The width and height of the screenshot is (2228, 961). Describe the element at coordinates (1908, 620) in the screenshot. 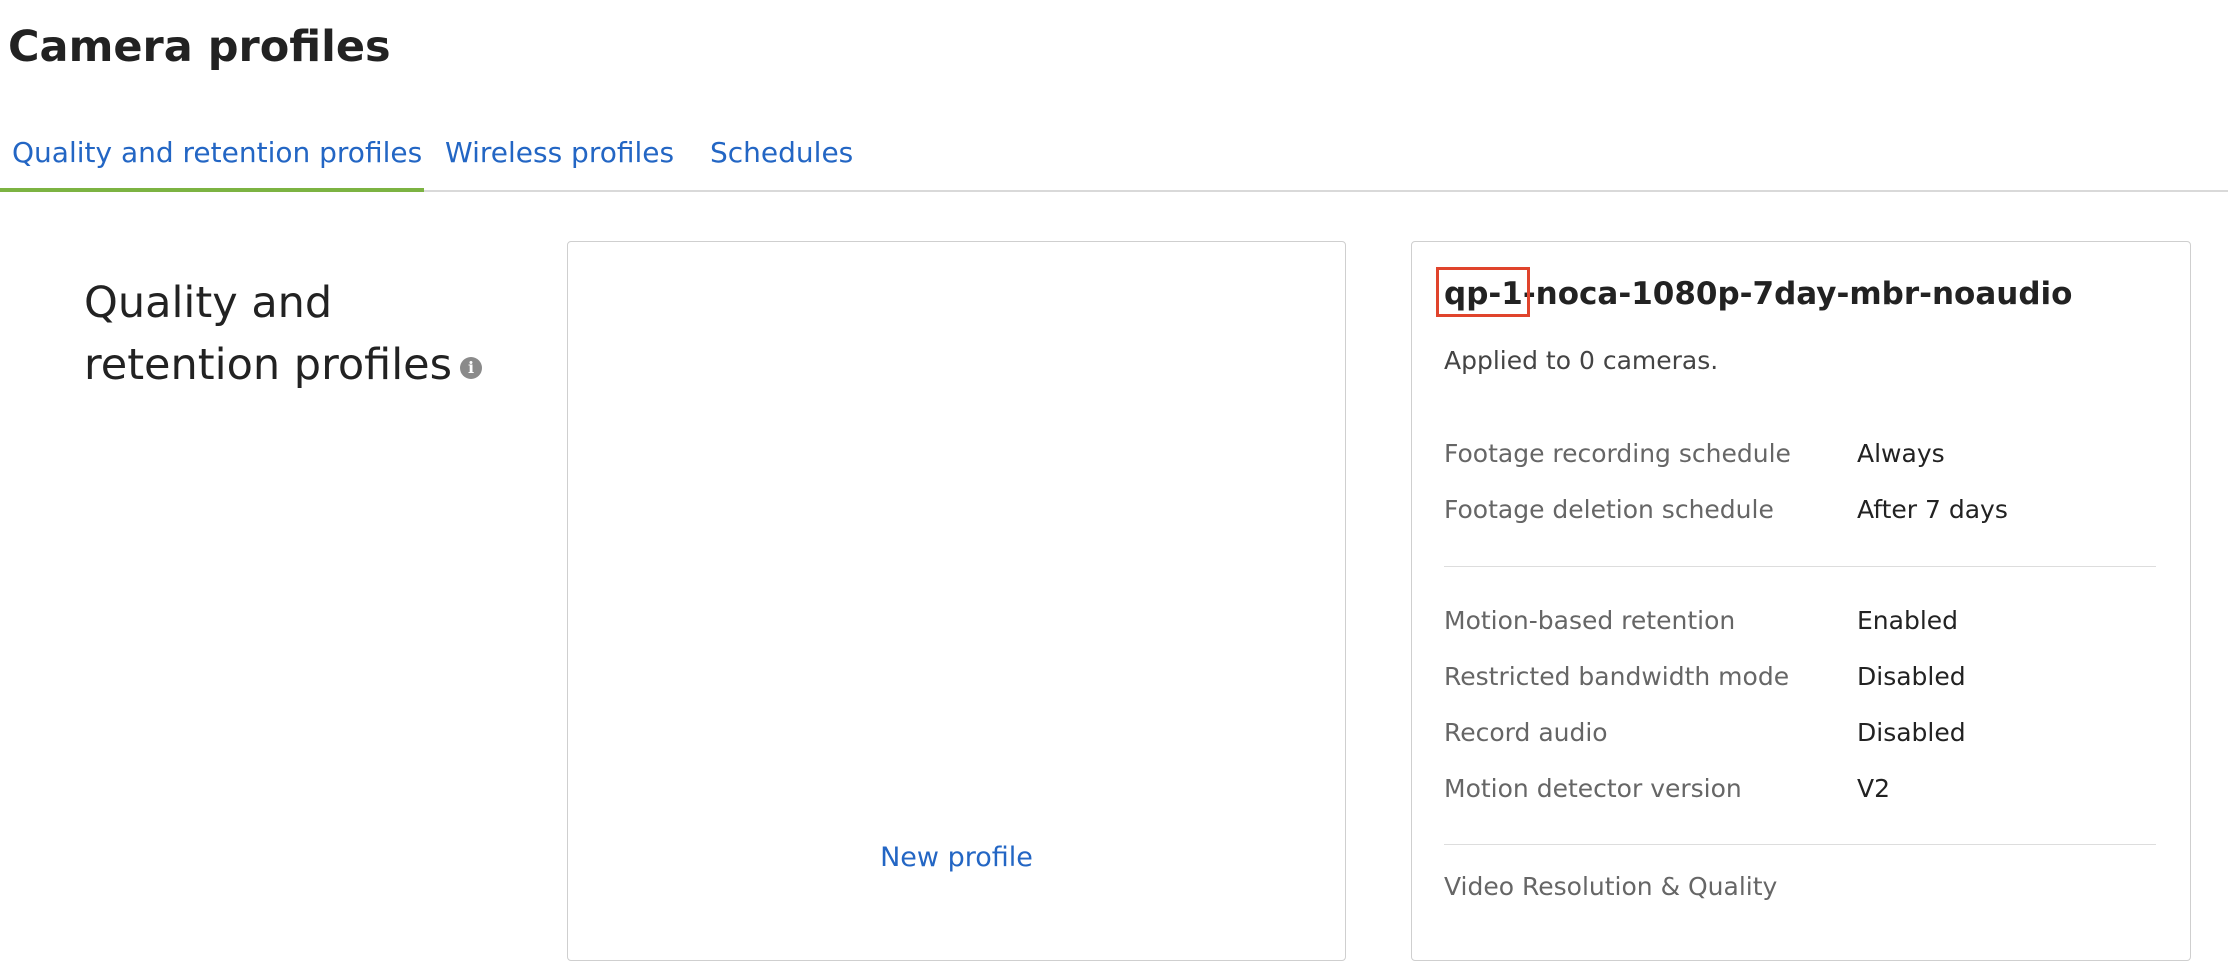

I see `detail-row-value: Enabled` at that location.